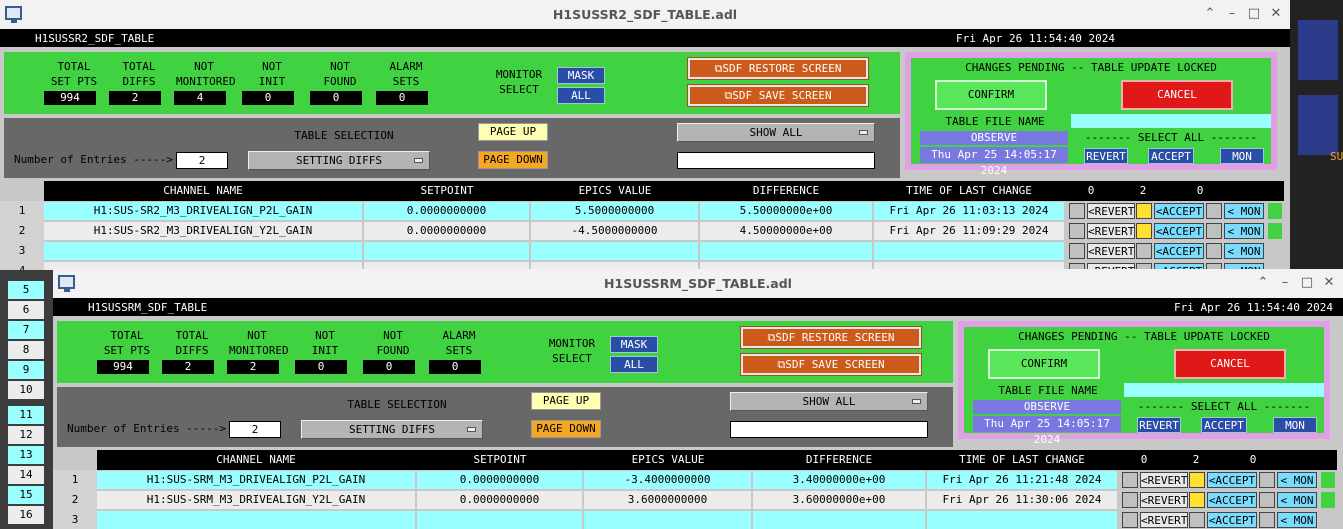 The image size is (1343, 529). Describe the element at coordinates (26, 475) in the screenshot. I see `row-number: 14` at that location.